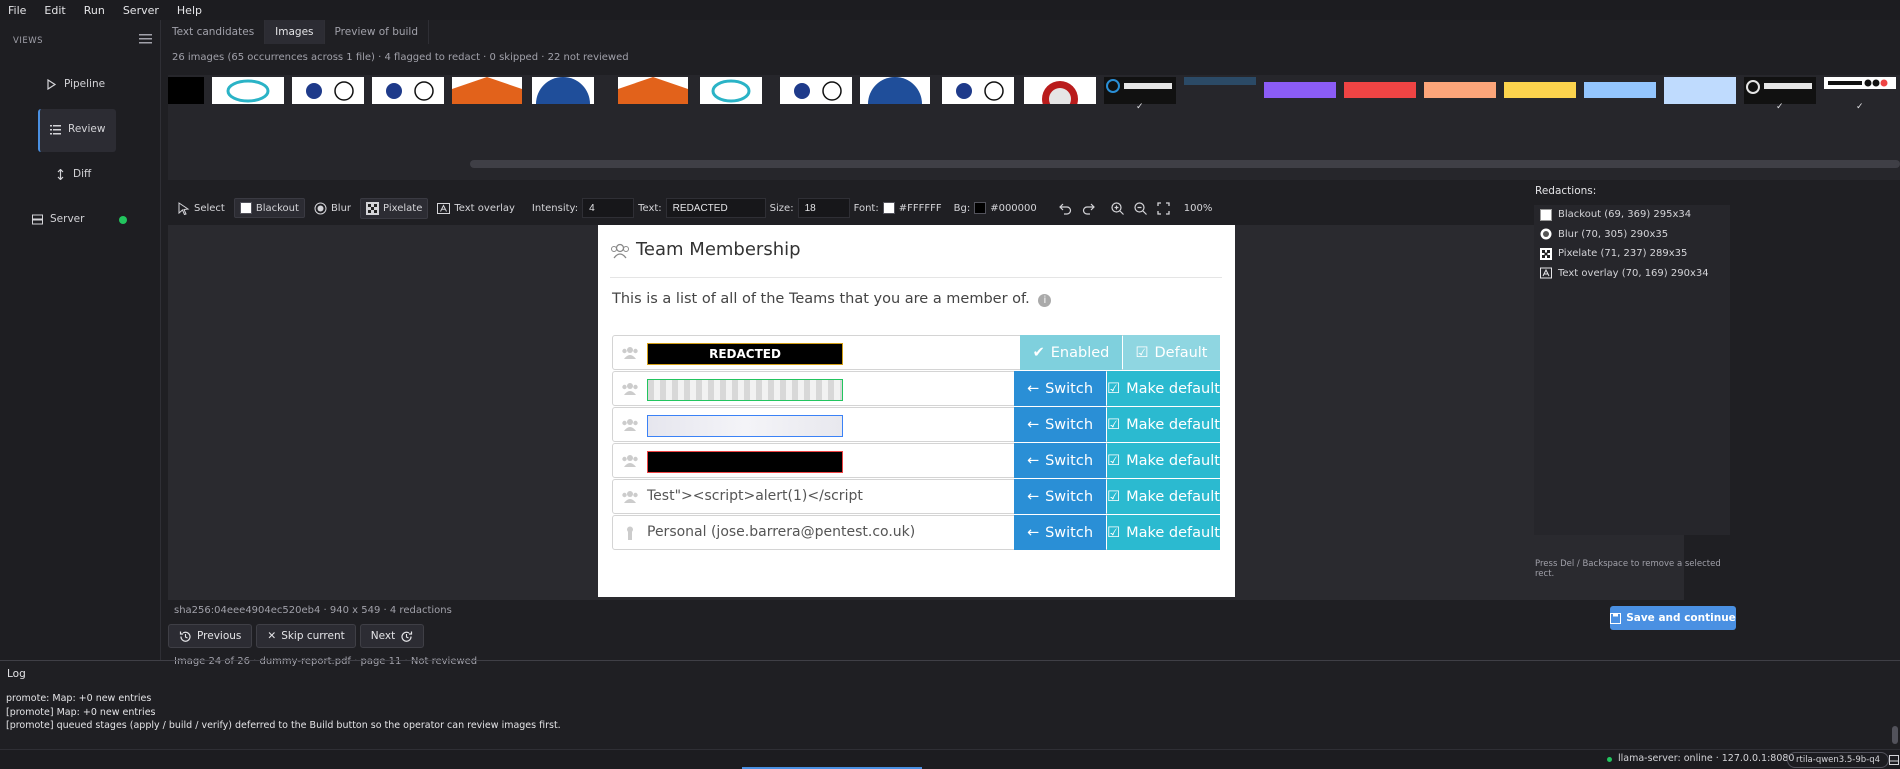 Image resolution: width=1900 pixels, height=769 pixels. I want to click on redaction-blackout: REDACTED, so click(745, 354).